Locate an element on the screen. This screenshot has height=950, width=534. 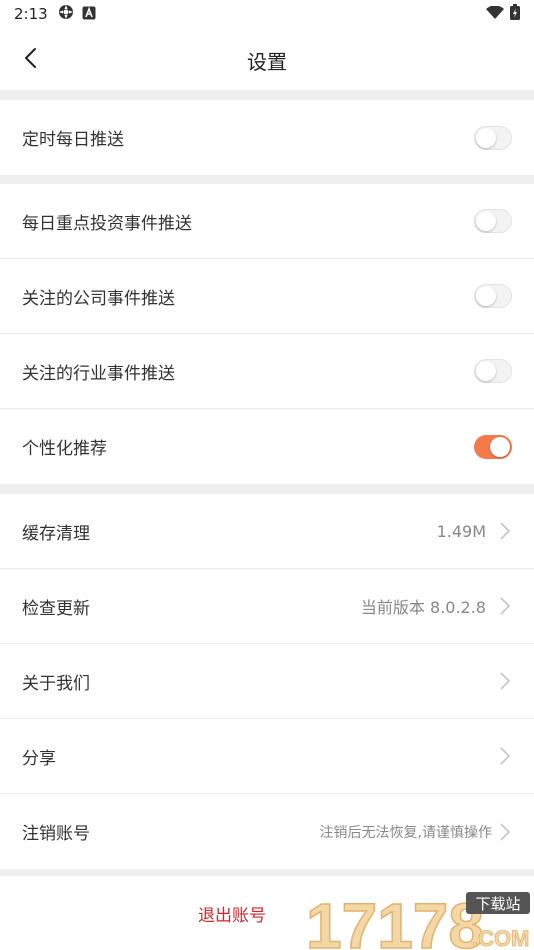
push-settings-group: 定时每日推送 is located at coordinates (267, 137).